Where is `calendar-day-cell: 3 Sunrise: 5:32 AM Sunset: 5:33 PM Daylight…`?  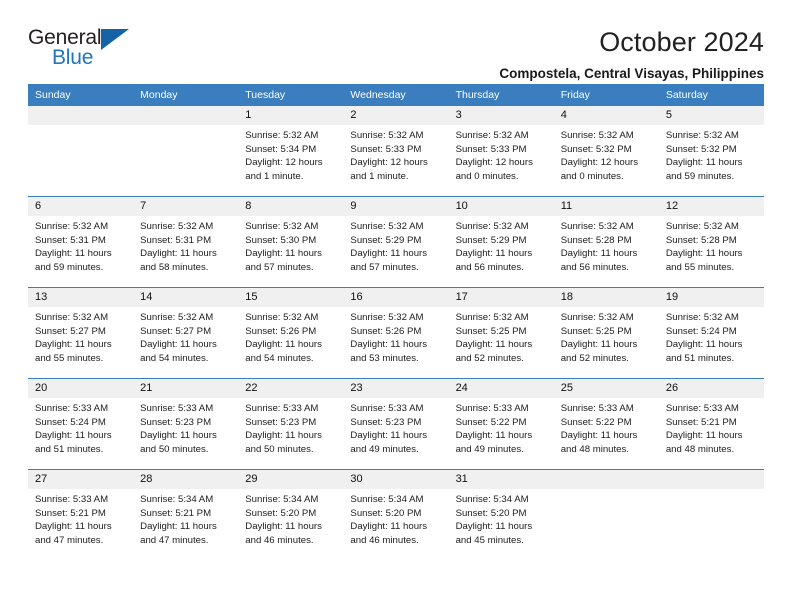
calendar-day-cell: 3 Sunrise: 5:32 AM Sunset: 5:33 PM Daylight… is located at coordinates (501, 151).